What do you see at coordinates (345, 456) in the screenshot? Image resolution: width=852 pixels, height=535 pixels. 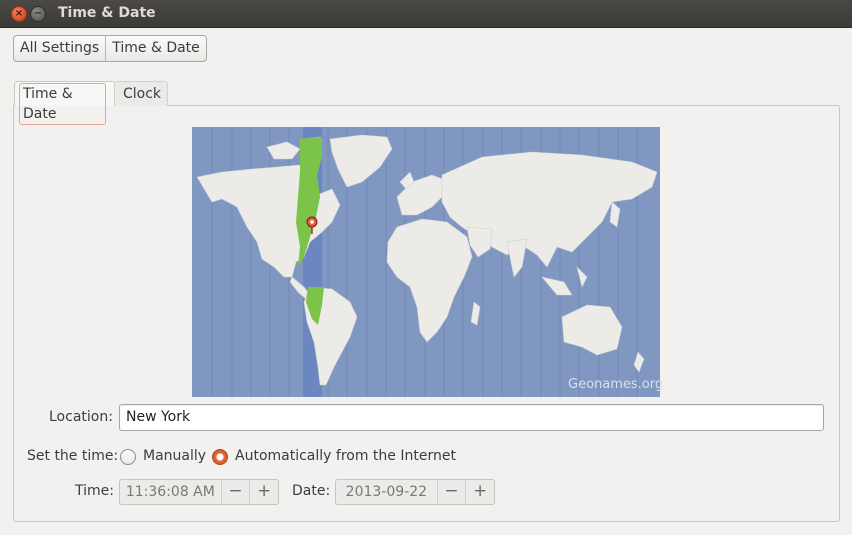 I see `automatic-radio-label: Automatically from the Internet` at bounding box center [345, 456].